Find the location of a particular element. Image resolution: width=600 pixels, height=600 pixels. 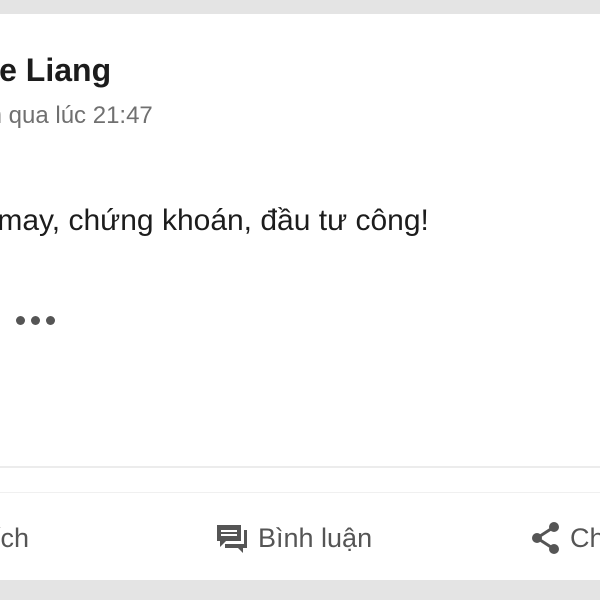

like-button-label: hích is located at coordinates (15, 537).